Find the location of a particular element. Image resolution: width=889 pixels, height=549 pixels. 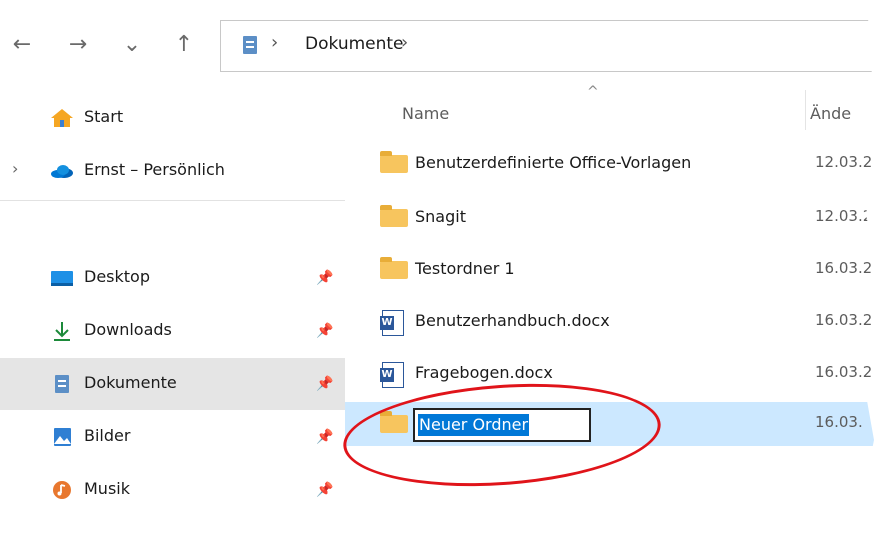

desktop-icon is located at coordinates (62, 278).